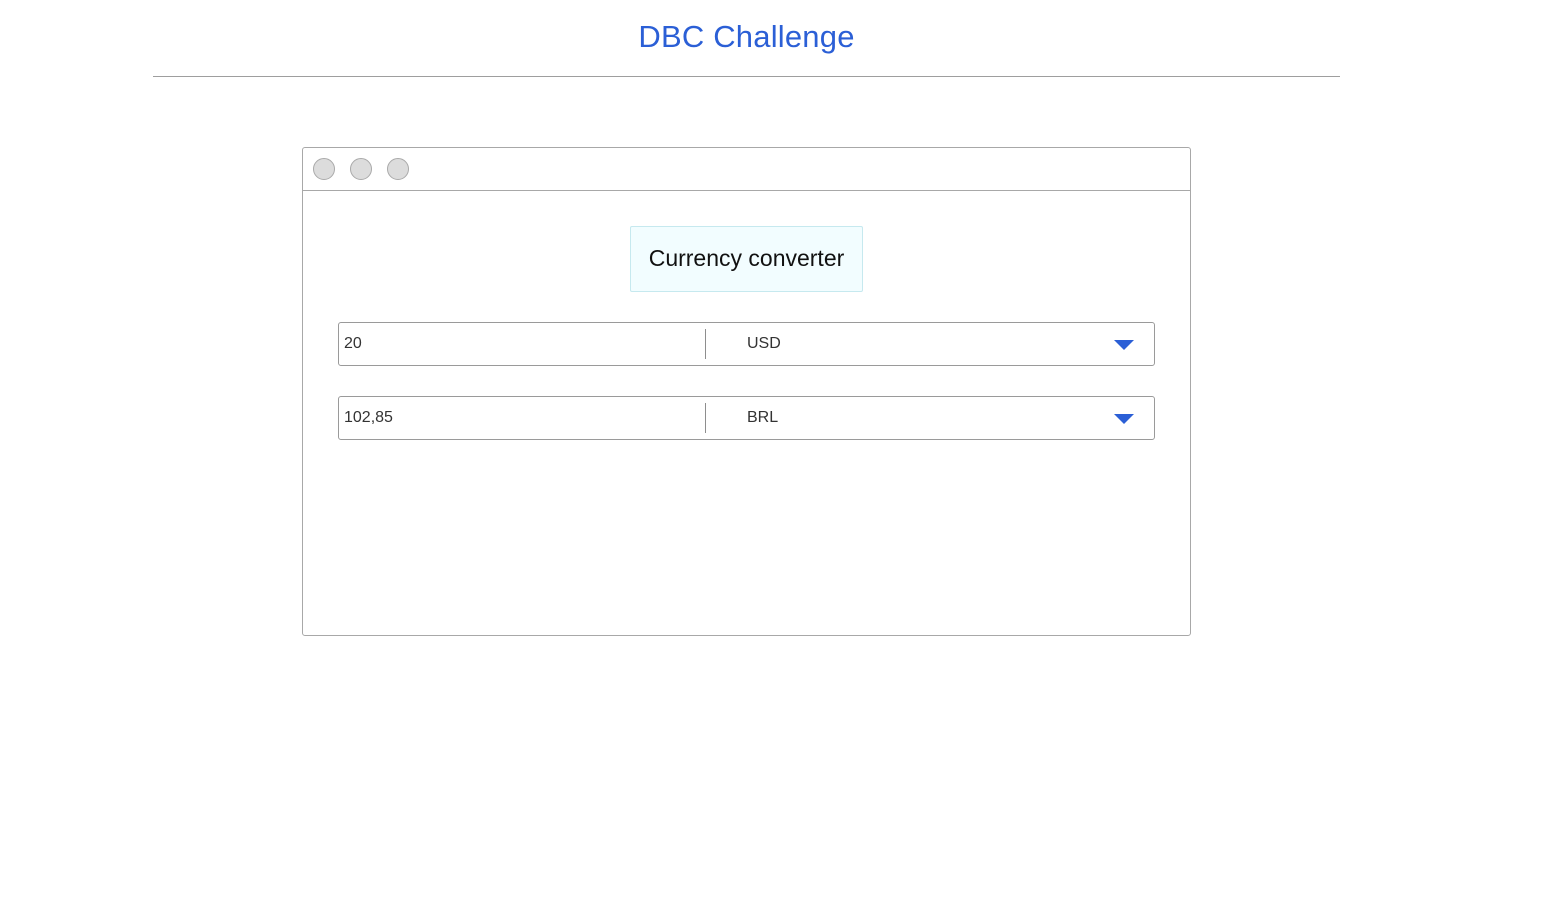  I want to click on target-currency-value: BRL, so click(763, 417).